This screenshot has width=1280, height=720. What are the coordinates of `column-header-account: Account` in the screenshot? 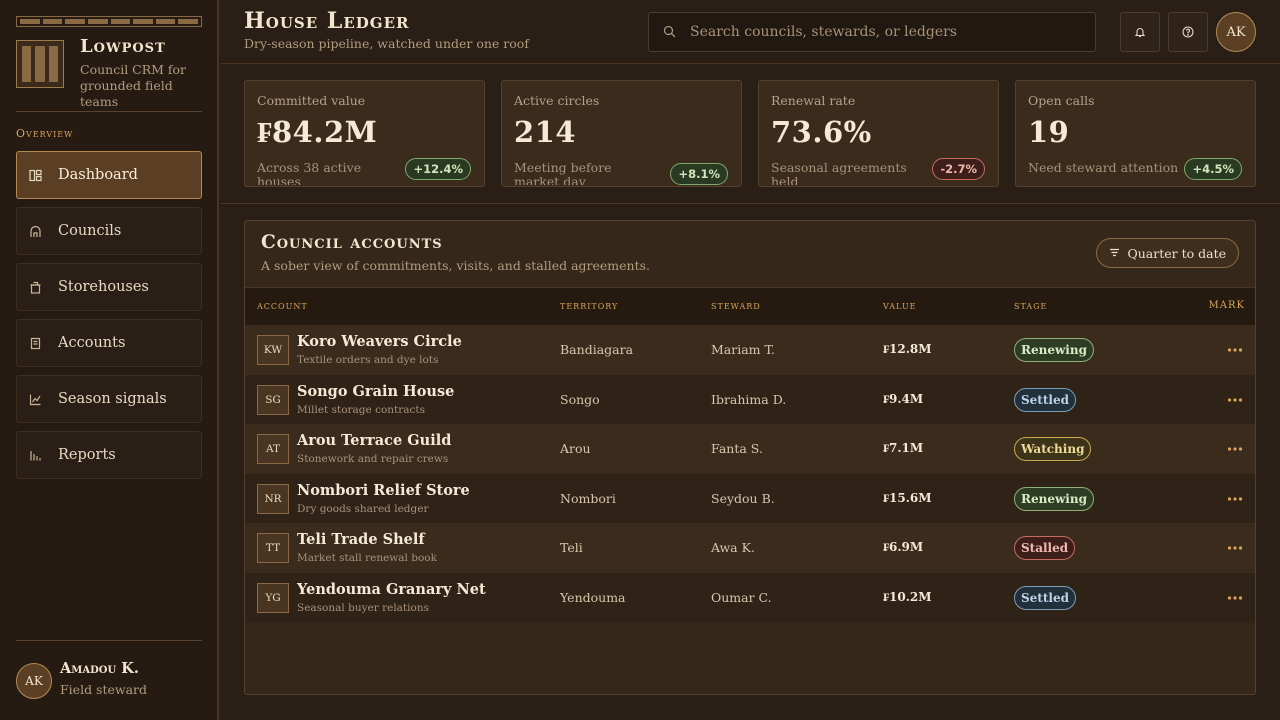 It's located at (282, 305).